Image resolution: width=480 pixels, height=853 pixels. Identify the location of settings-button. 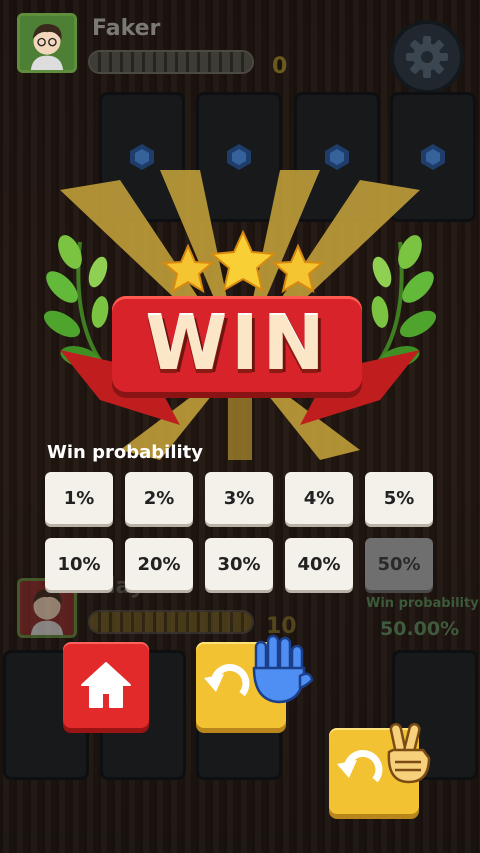
(427, 57).